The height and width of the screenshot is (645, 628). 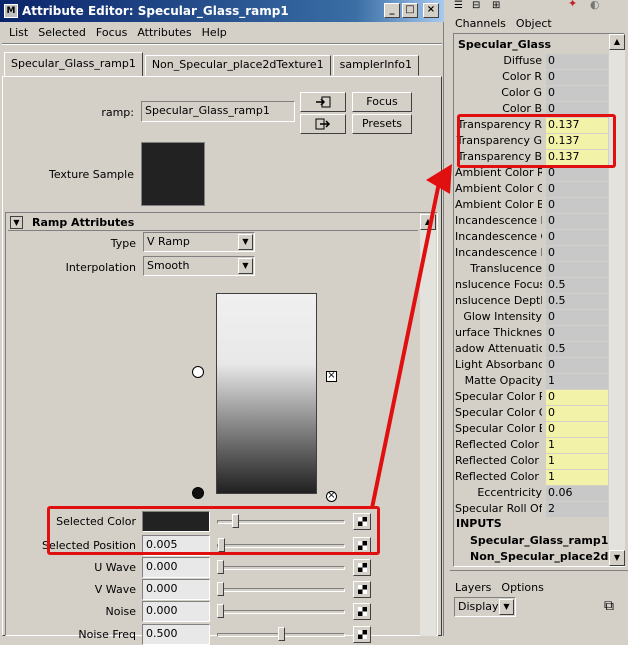 I want to click on annotation-arrow, so click(x=411, y=336).